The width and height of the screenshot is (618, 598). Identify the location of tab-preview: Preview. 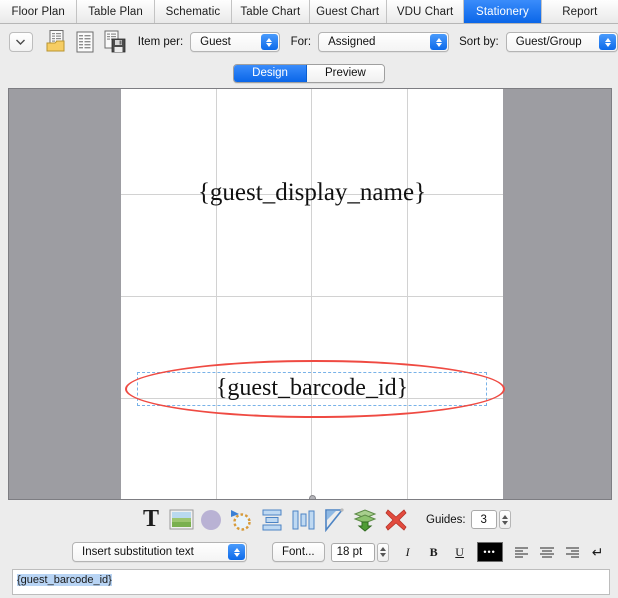
(345, 73).